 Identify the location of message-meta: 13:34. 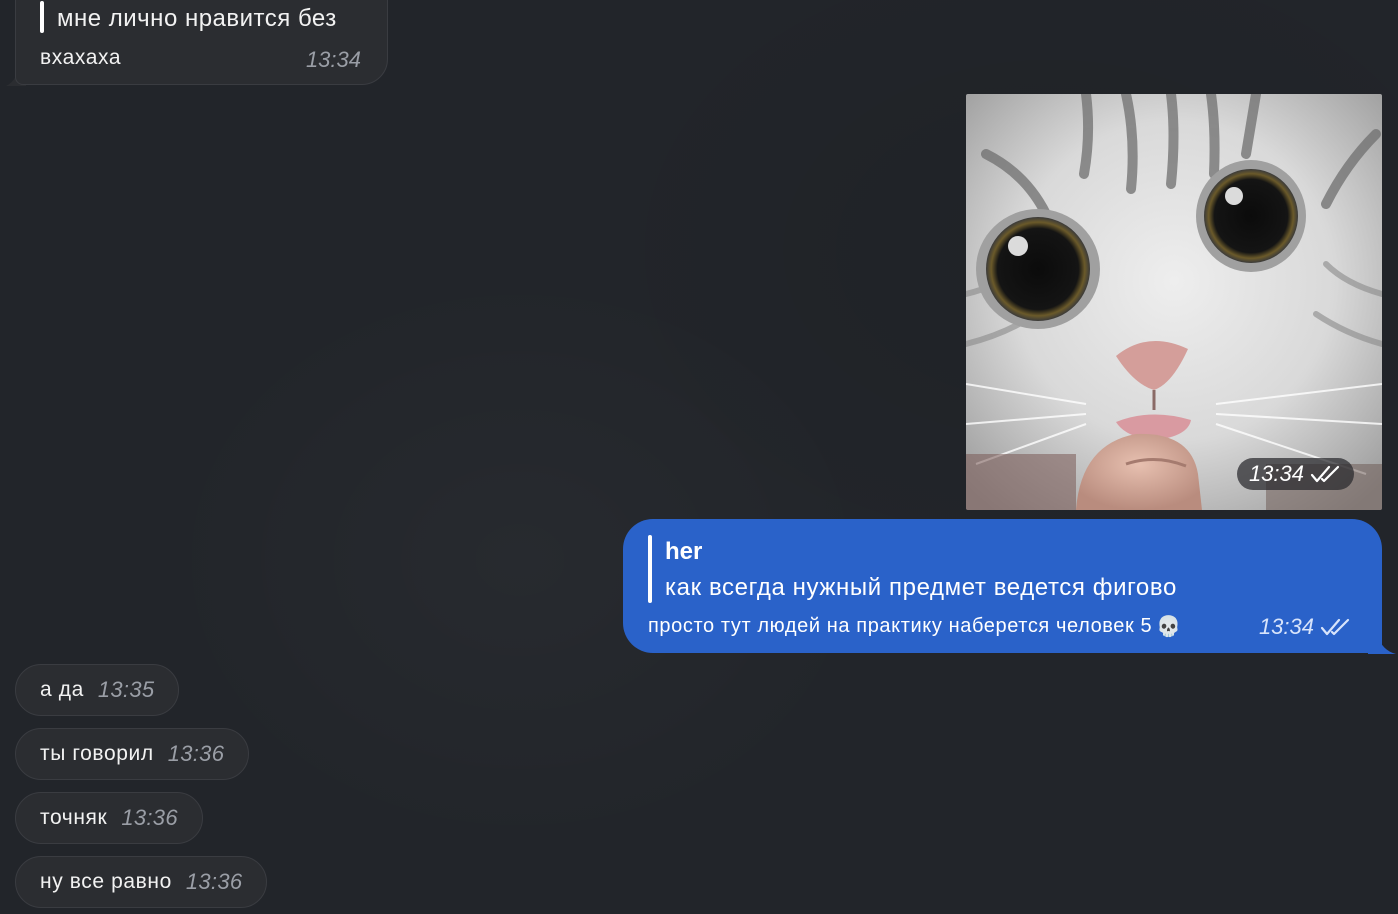
(1305, 627).